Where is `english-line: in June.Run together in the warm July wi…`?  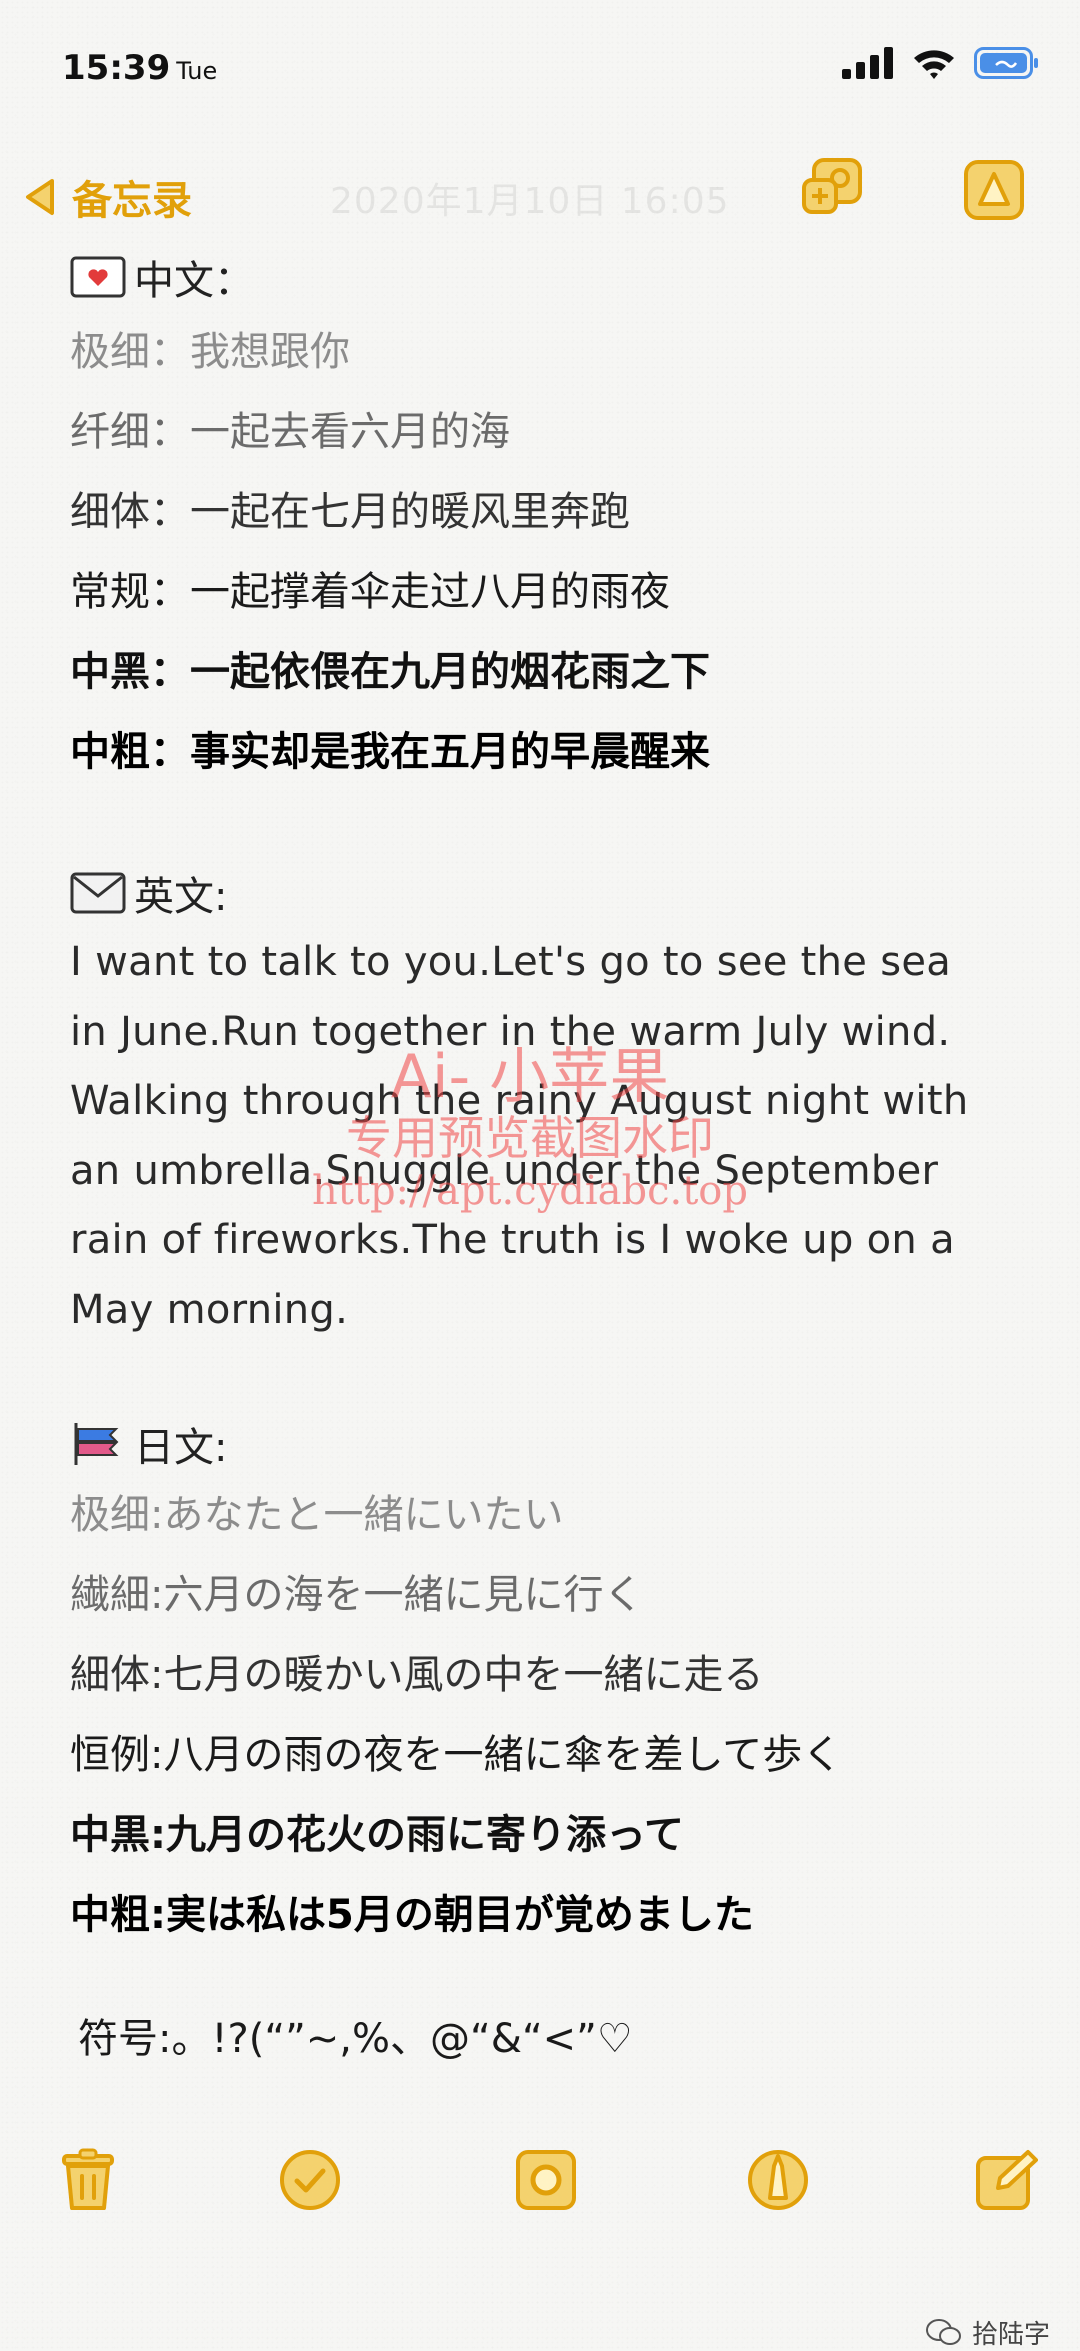 english-line: in June.Run together in the warm July wi… is located at coordinates (510, 1031).